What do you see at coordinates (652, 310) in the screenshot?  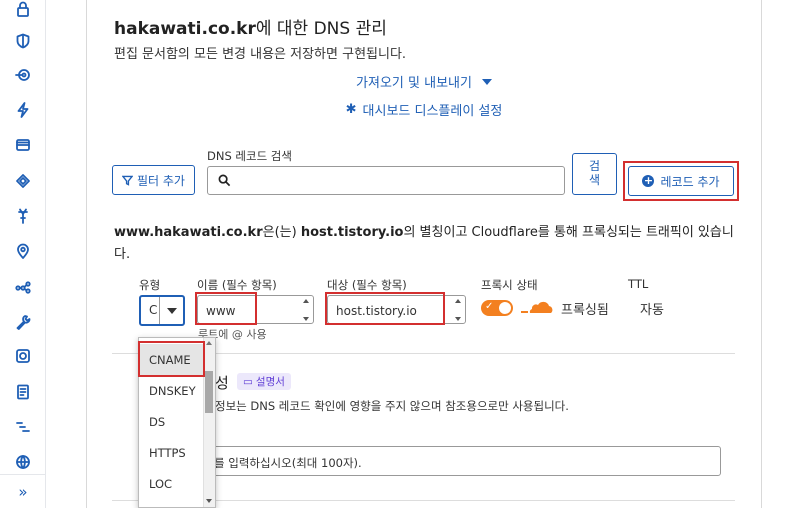 I see `ttl-value: 자동` at bounding box center [652, 310].